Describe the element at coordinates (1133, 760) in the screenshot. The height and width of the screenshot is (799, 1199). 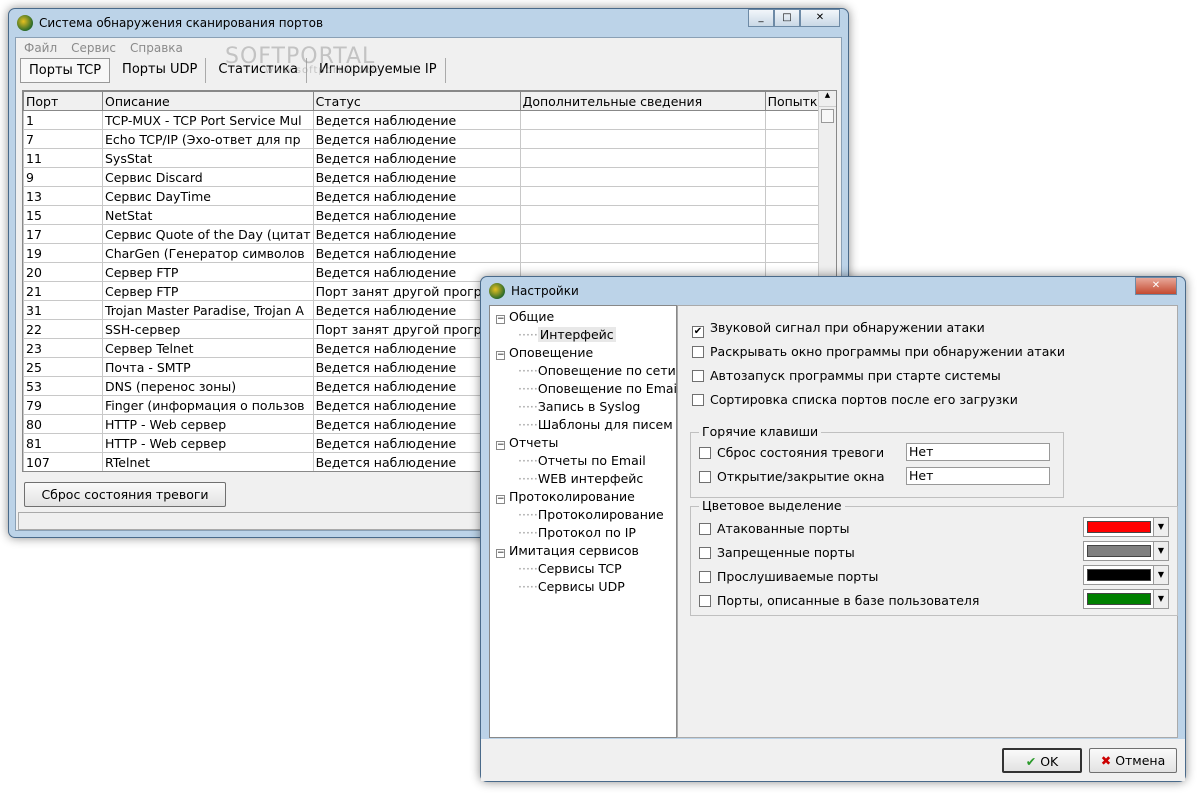
I see `cancel-button: ✖ Отмена` at that location.